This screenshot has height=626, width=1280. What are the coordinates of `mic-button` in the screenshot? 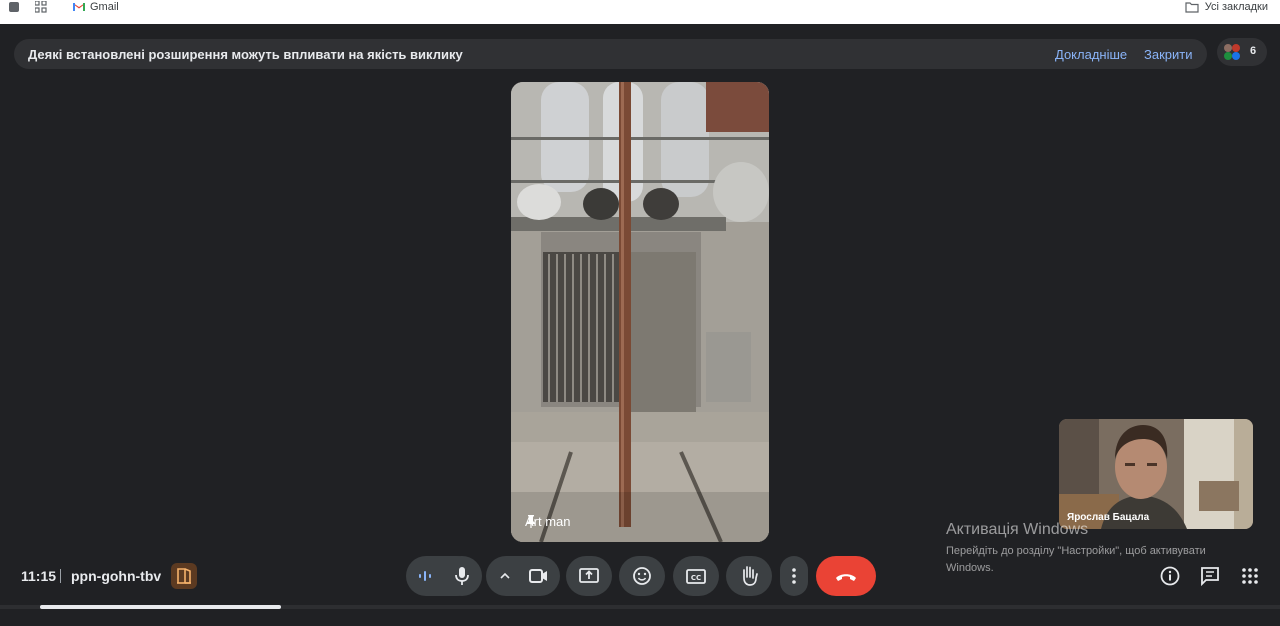 It's located at (462, 576).